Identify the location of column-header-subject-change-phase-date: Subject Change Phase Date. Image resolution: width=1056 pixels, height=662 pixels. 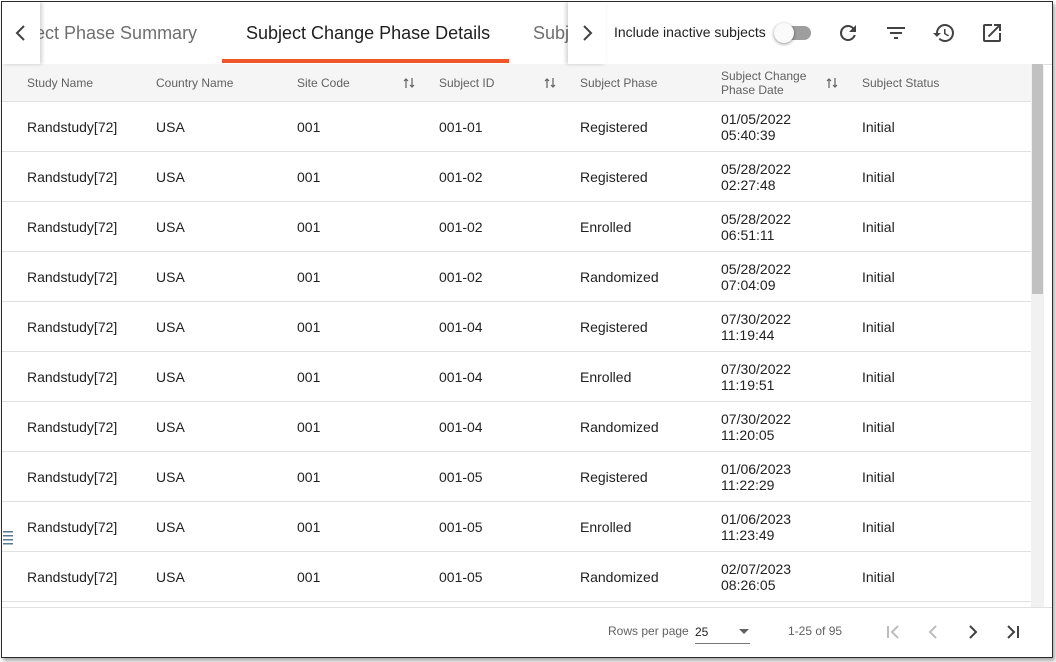
(768, 82).